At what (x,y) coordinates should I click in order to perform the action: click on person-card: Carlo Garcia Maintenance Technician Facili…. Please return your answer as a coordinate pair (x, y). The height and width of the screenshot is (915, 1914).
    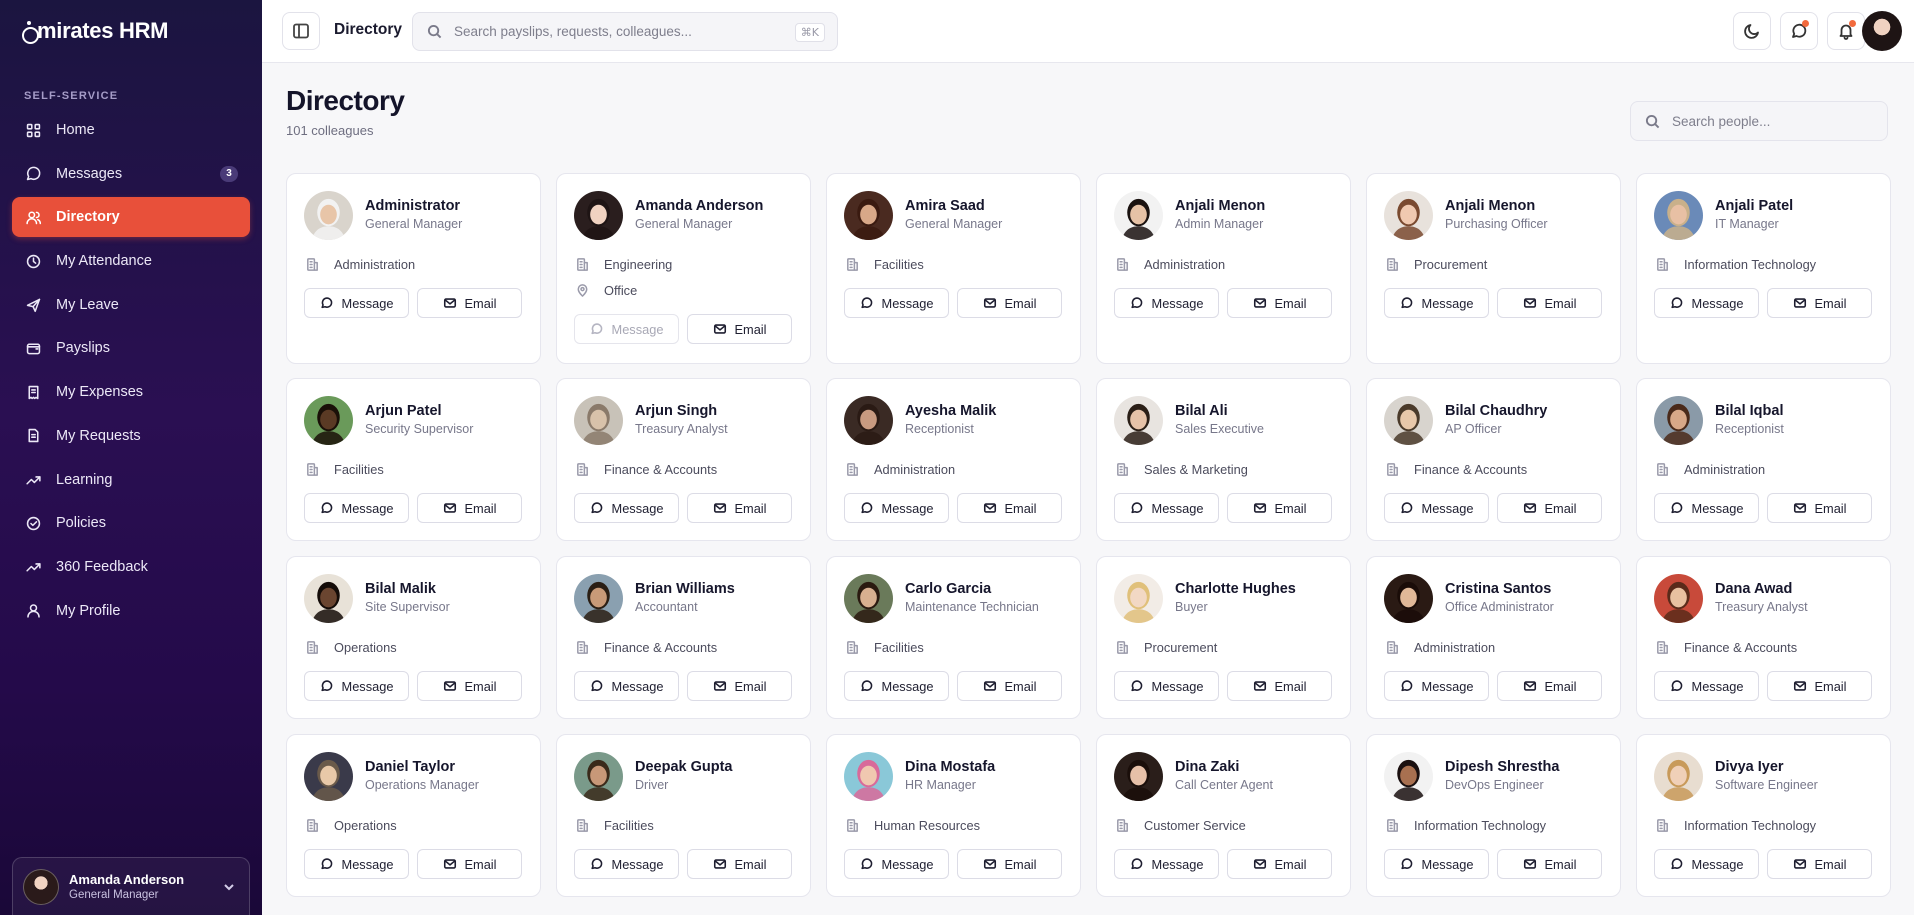
    Looking at the image, I should click on (953, 637).